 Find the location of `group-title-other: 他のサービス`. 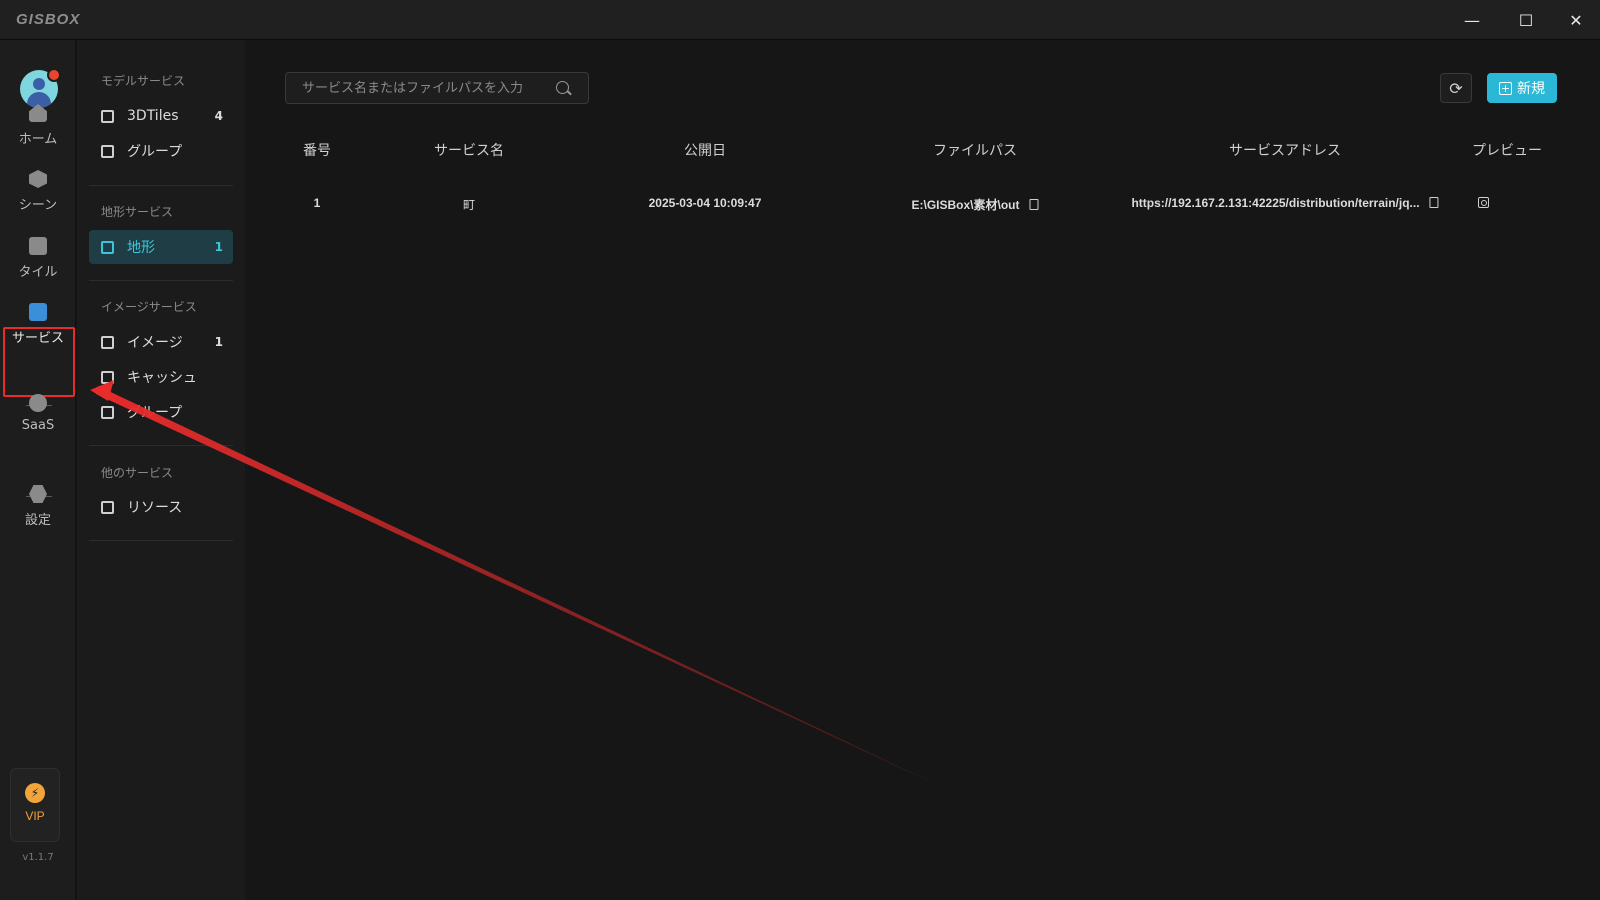

group-title-other: 他のサービス is located at coordinates (137, 473).